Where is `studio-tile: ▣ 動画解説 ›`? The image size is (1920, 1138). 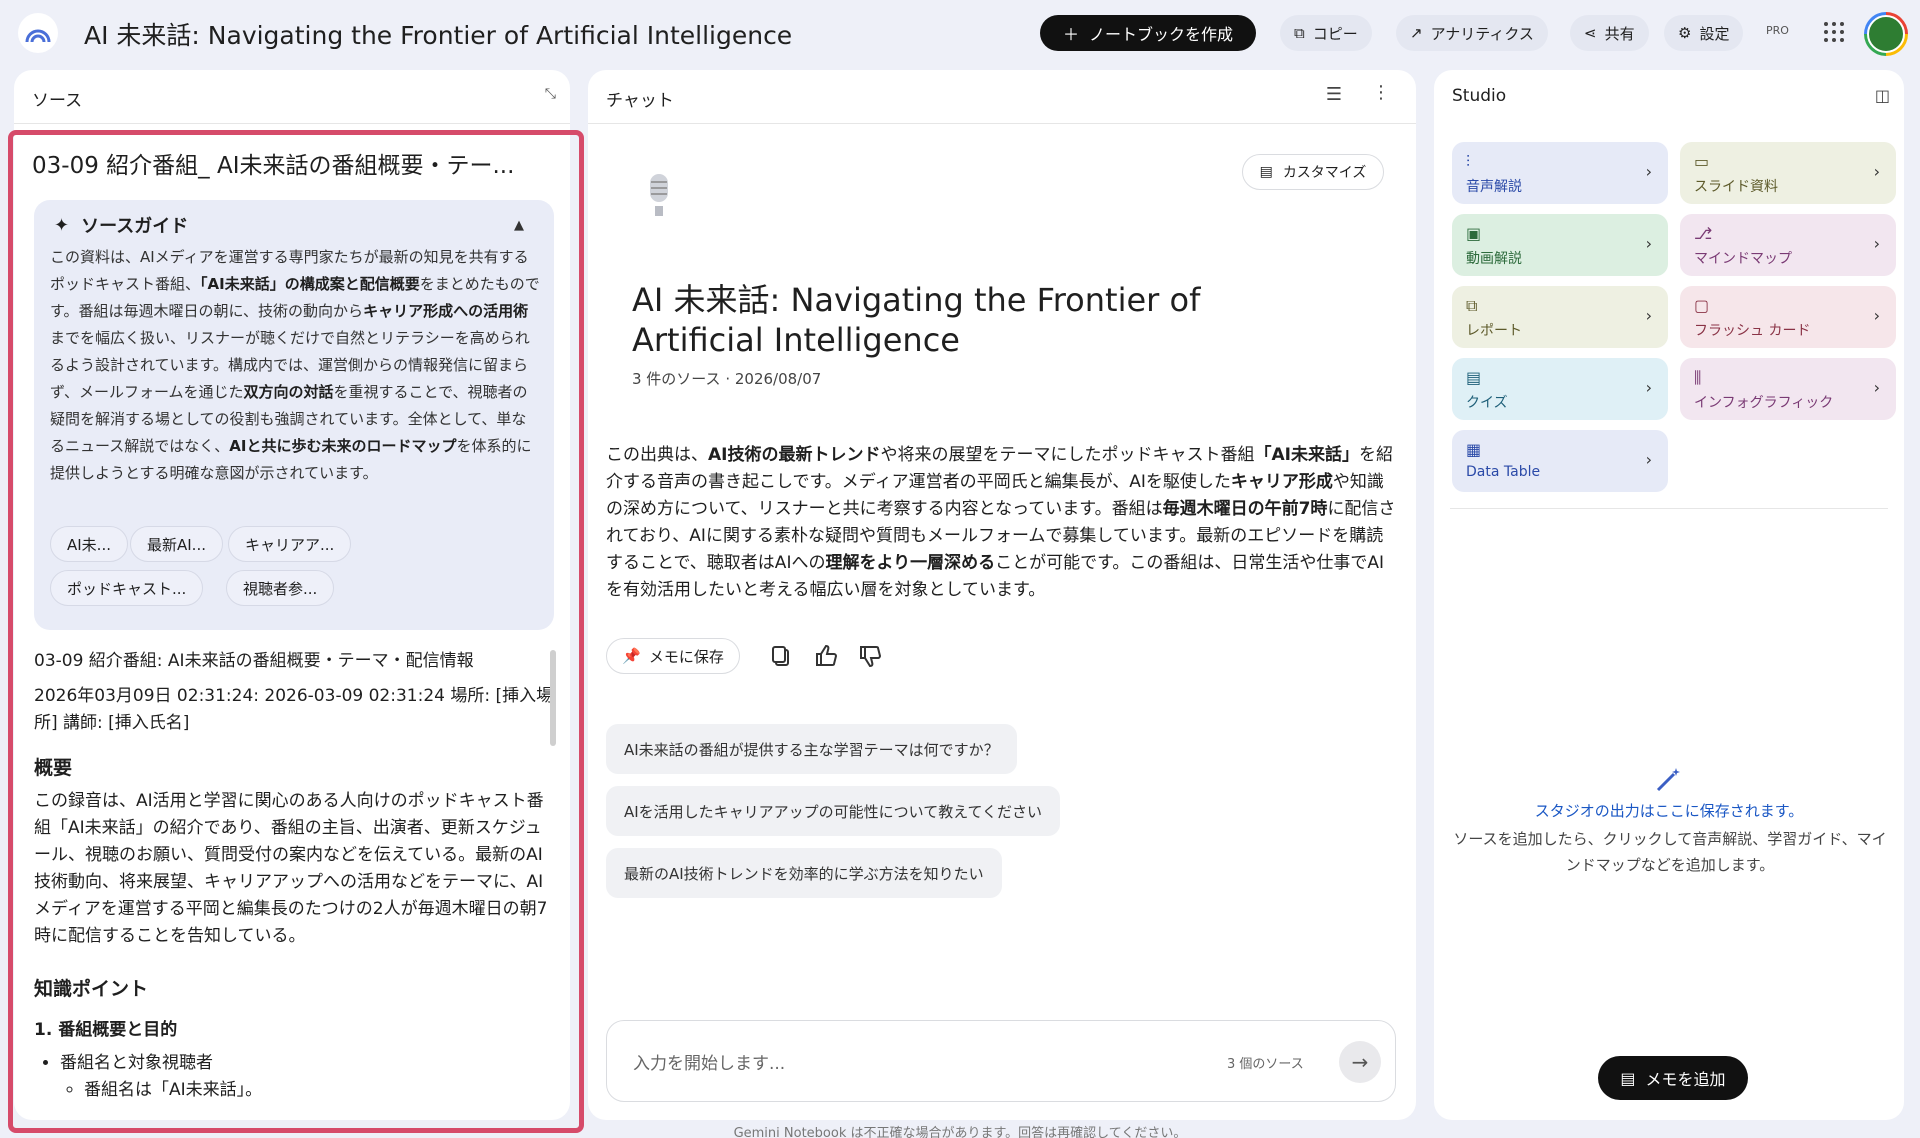
studio-tile: ▣ 動画解説 › is located at coordinates (1560, 245).